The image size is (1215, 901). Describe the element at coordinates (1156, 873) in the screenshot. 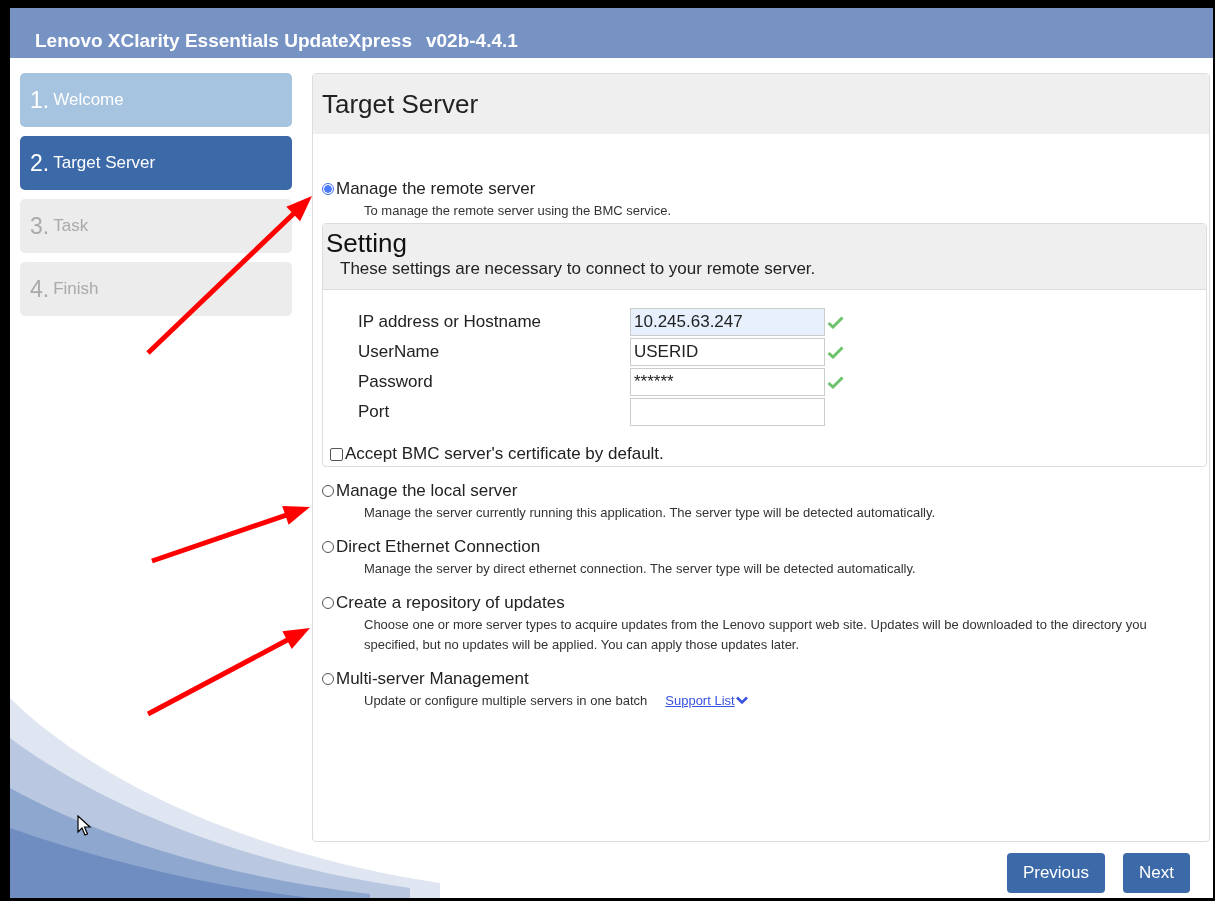

I see `next-button: Next` at that location.